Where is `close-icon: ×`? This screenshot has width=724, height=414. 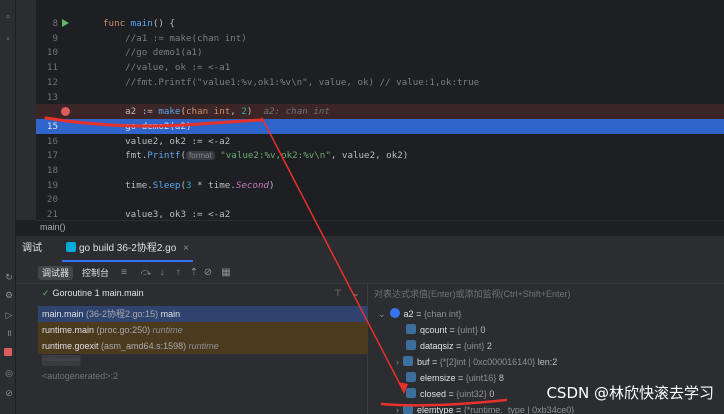 close-icon: × is located at coordinates (186, 248).